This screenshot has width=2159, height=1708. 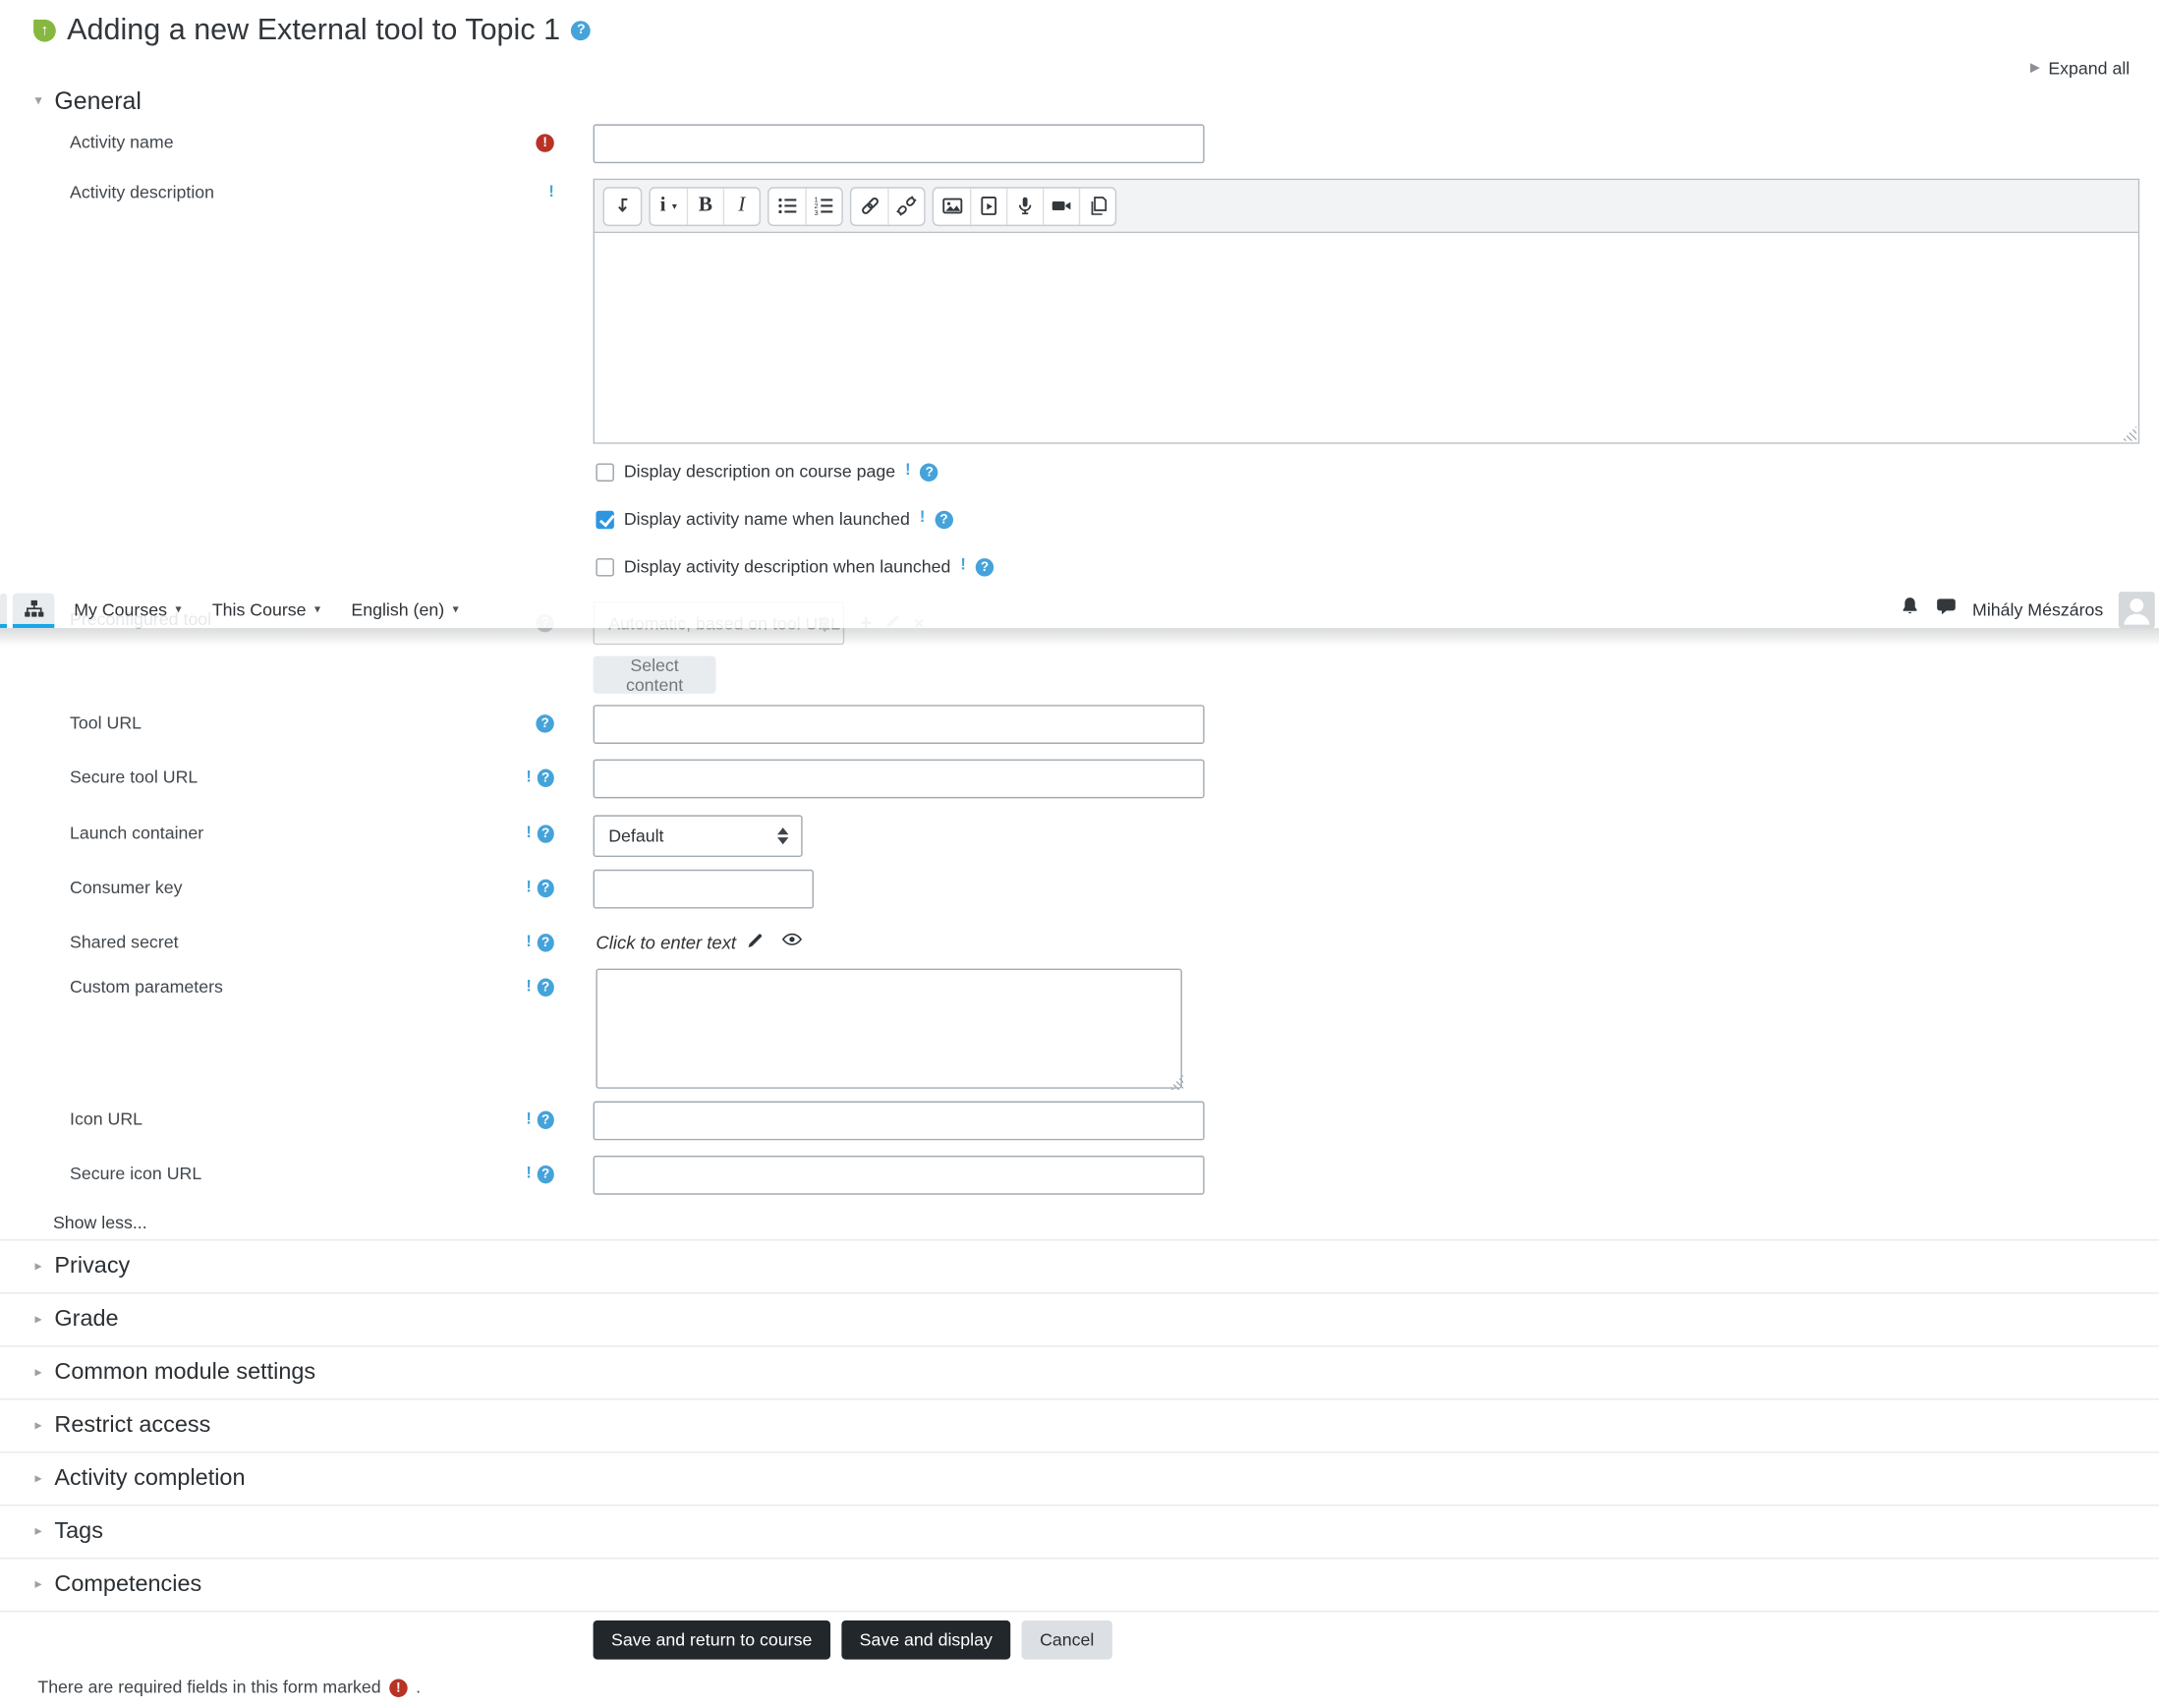 I want to click on tool-url-label: Tool URL, so click(x=106, y=722).